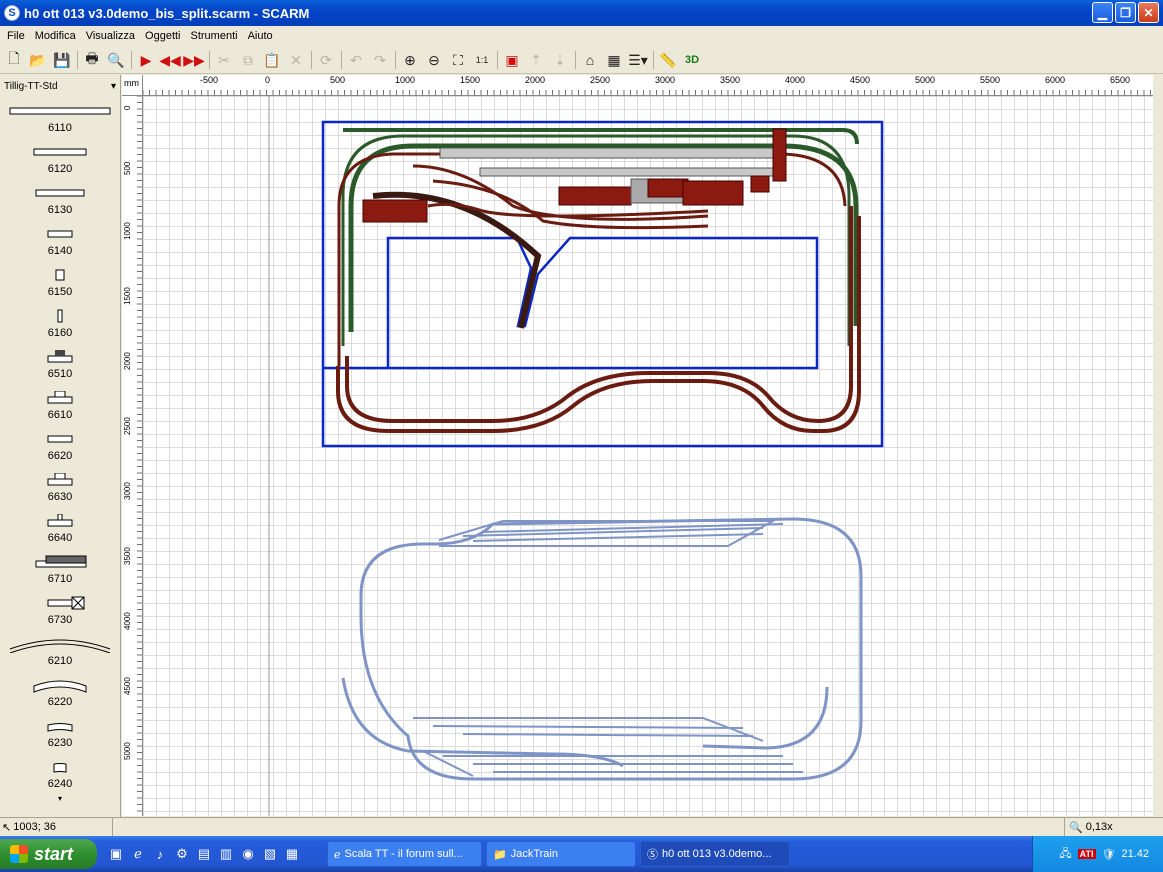  I want to click on new-icon: 🗋, so click(14, 60).